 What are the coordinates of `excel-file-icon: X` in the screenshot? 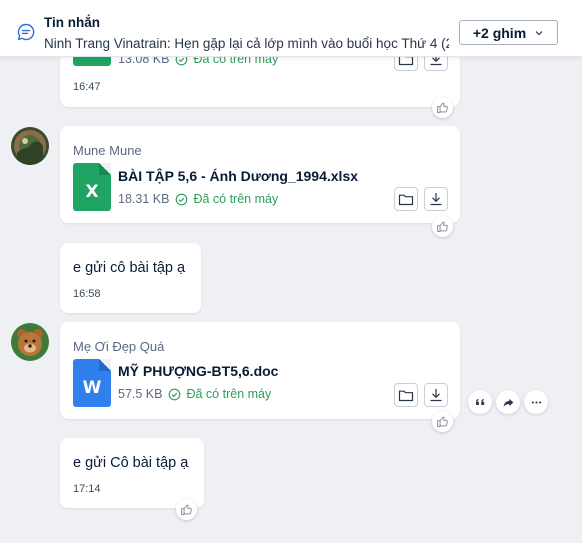 It's located at (92, 187).